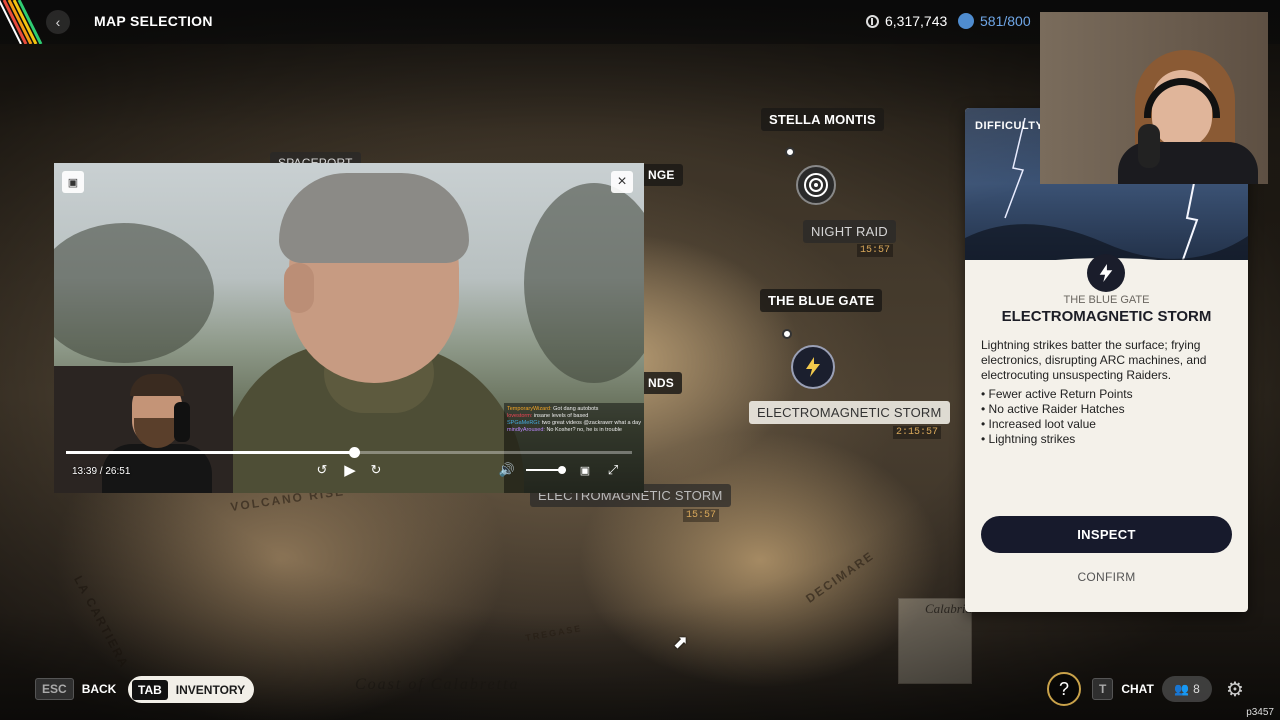 This screenshot has width=1280, height=720. Describe the element at coordinates (1103, 689) in the screenshot. I see `t-key: T` at that location.